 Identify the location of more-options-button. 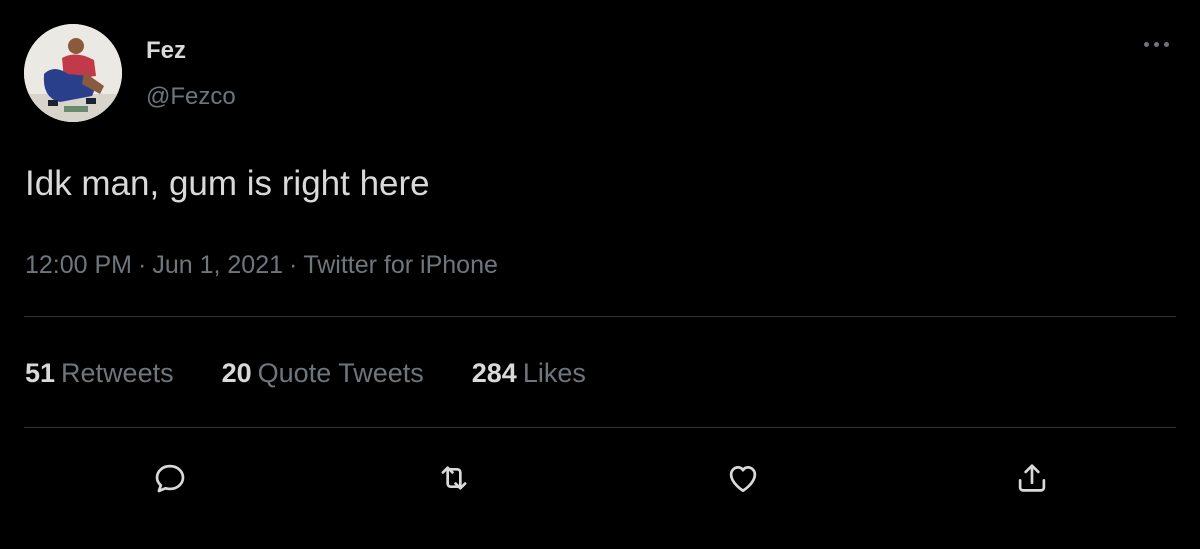
(1156, 44).